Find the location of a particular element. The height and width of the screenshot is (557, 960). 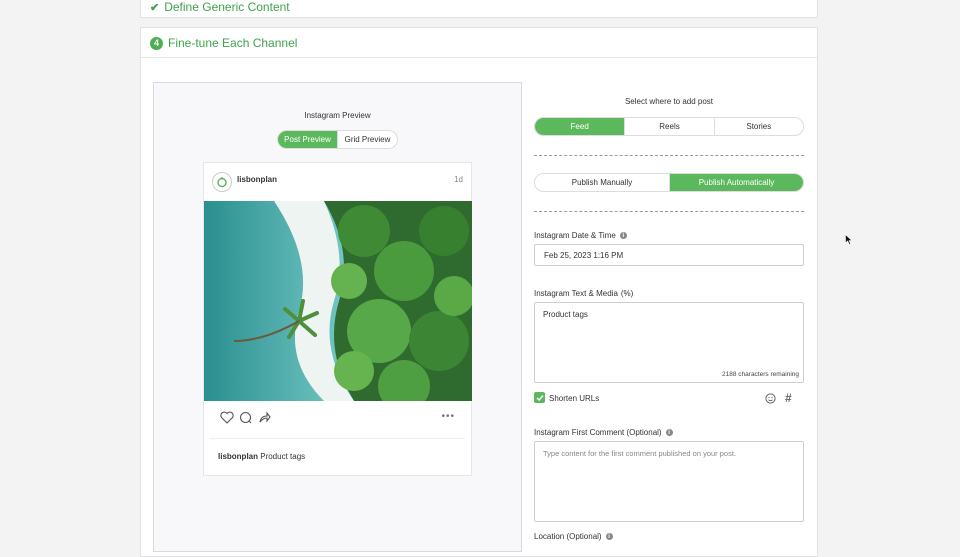

post-username: lisbonplan is located at coordinates (257, 179).